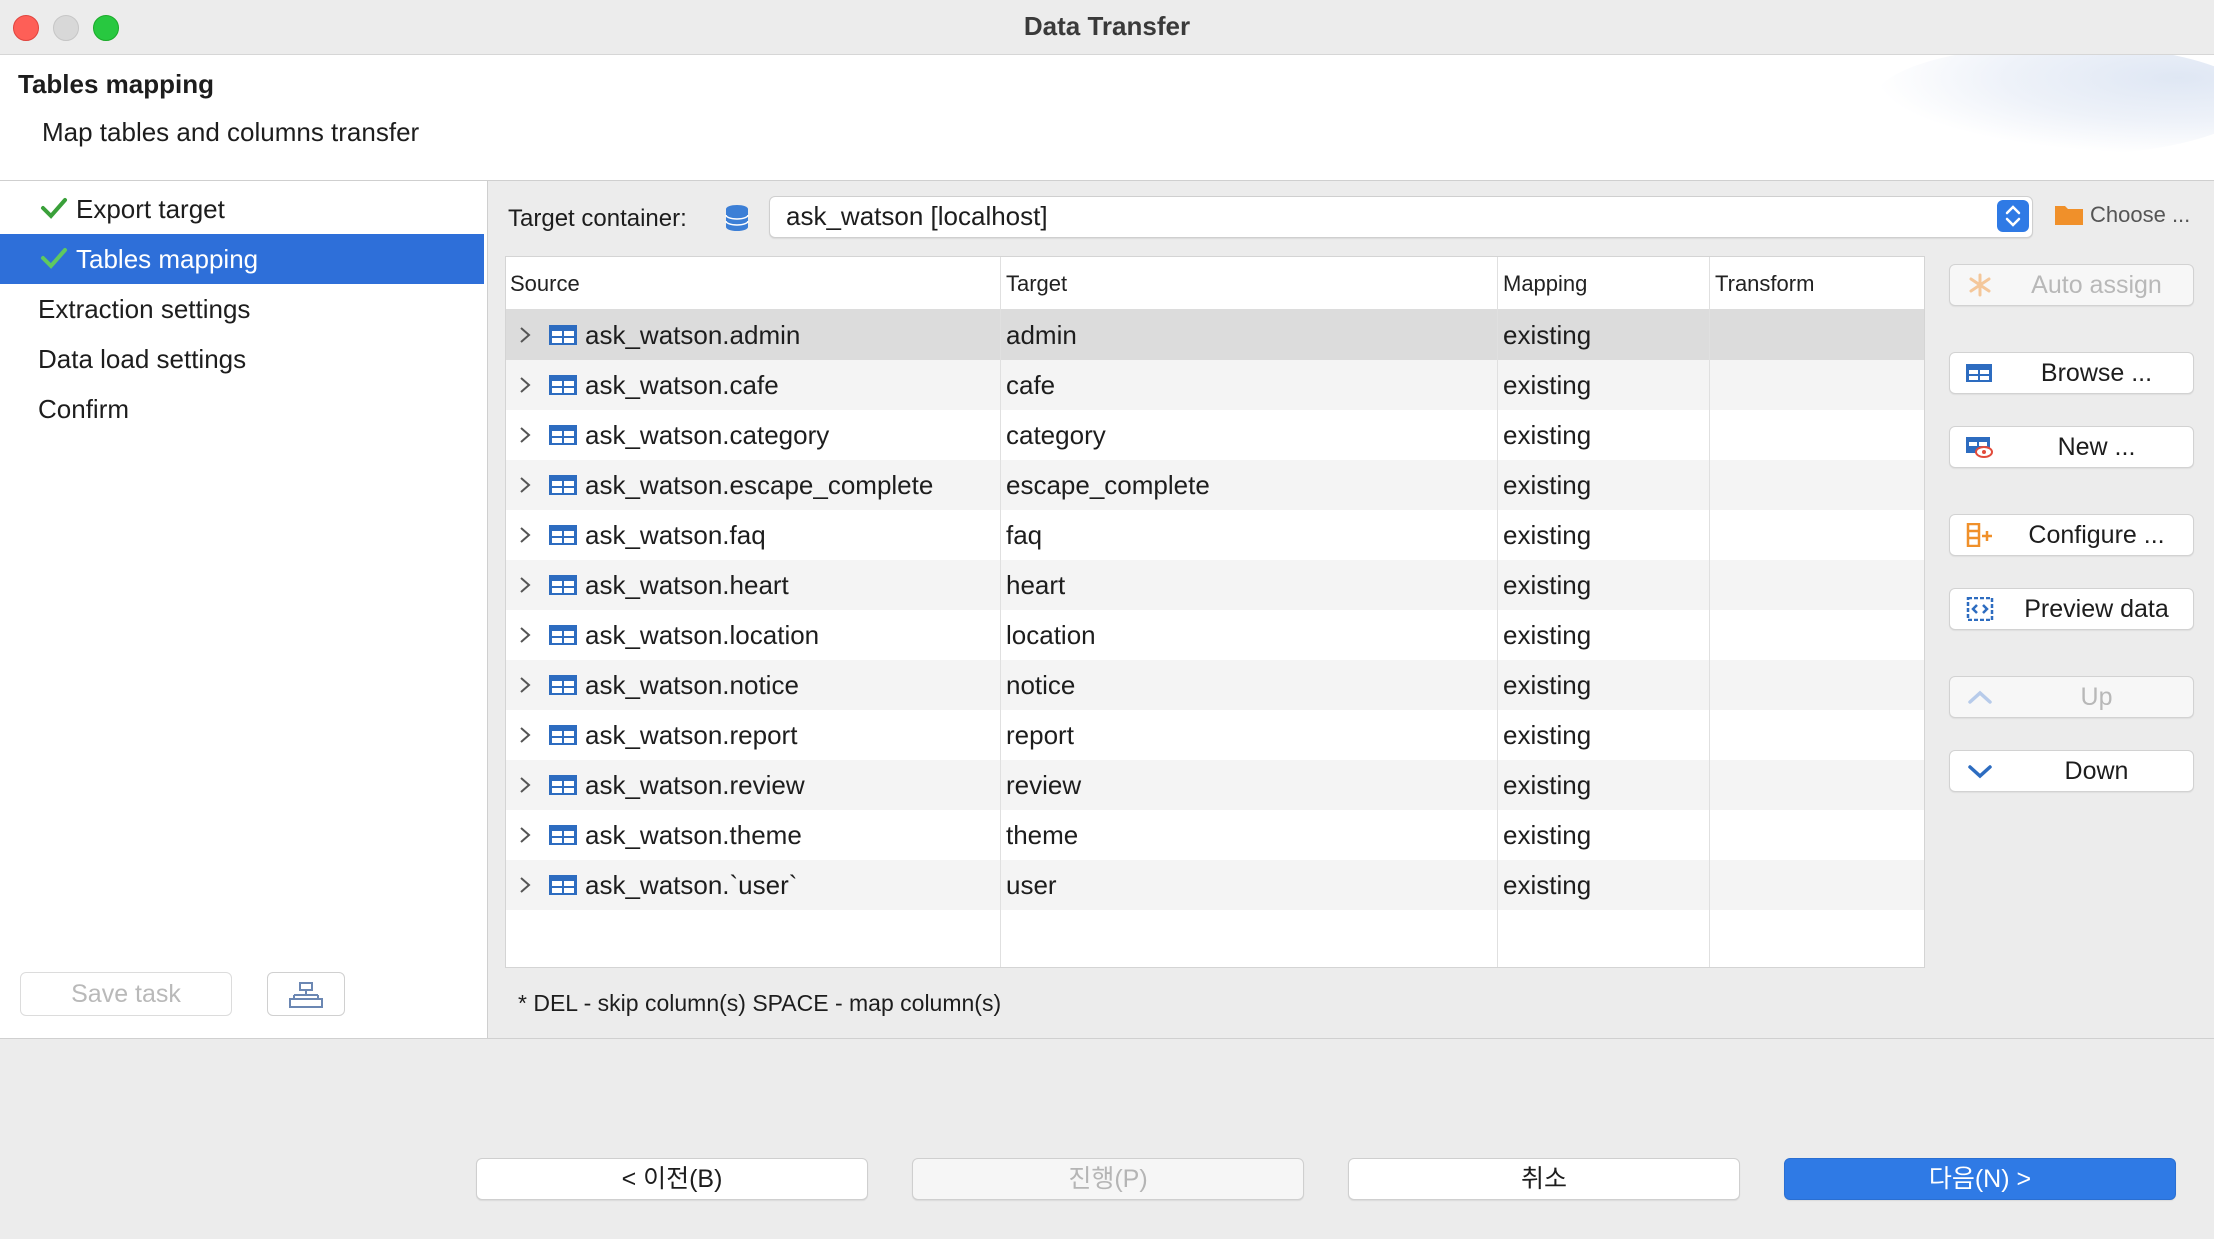 The width and height of the screenshot is (2214, 1239). What do you see at coordinates (242, 359) in the screenshot?
I see `nav-item-data-load-settings: Data load settings` at bounding box center [242, 359].